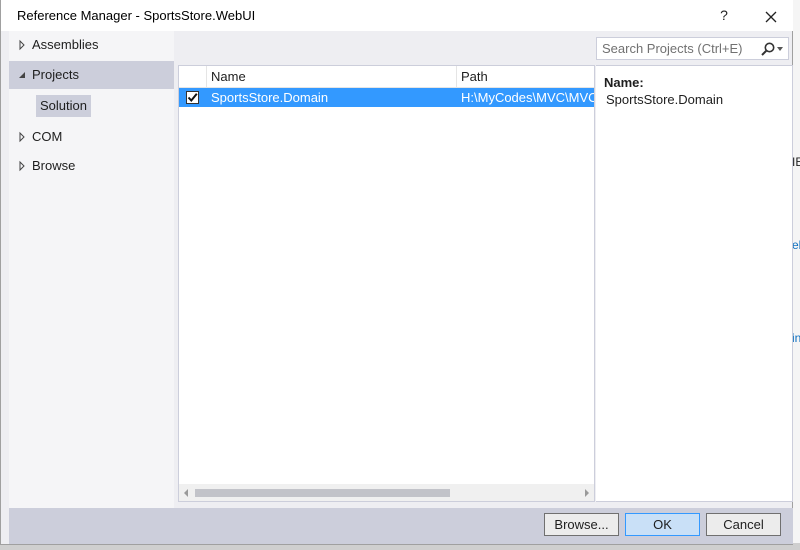  I want to click on ide-text-fragment: in, so click(796, 338).